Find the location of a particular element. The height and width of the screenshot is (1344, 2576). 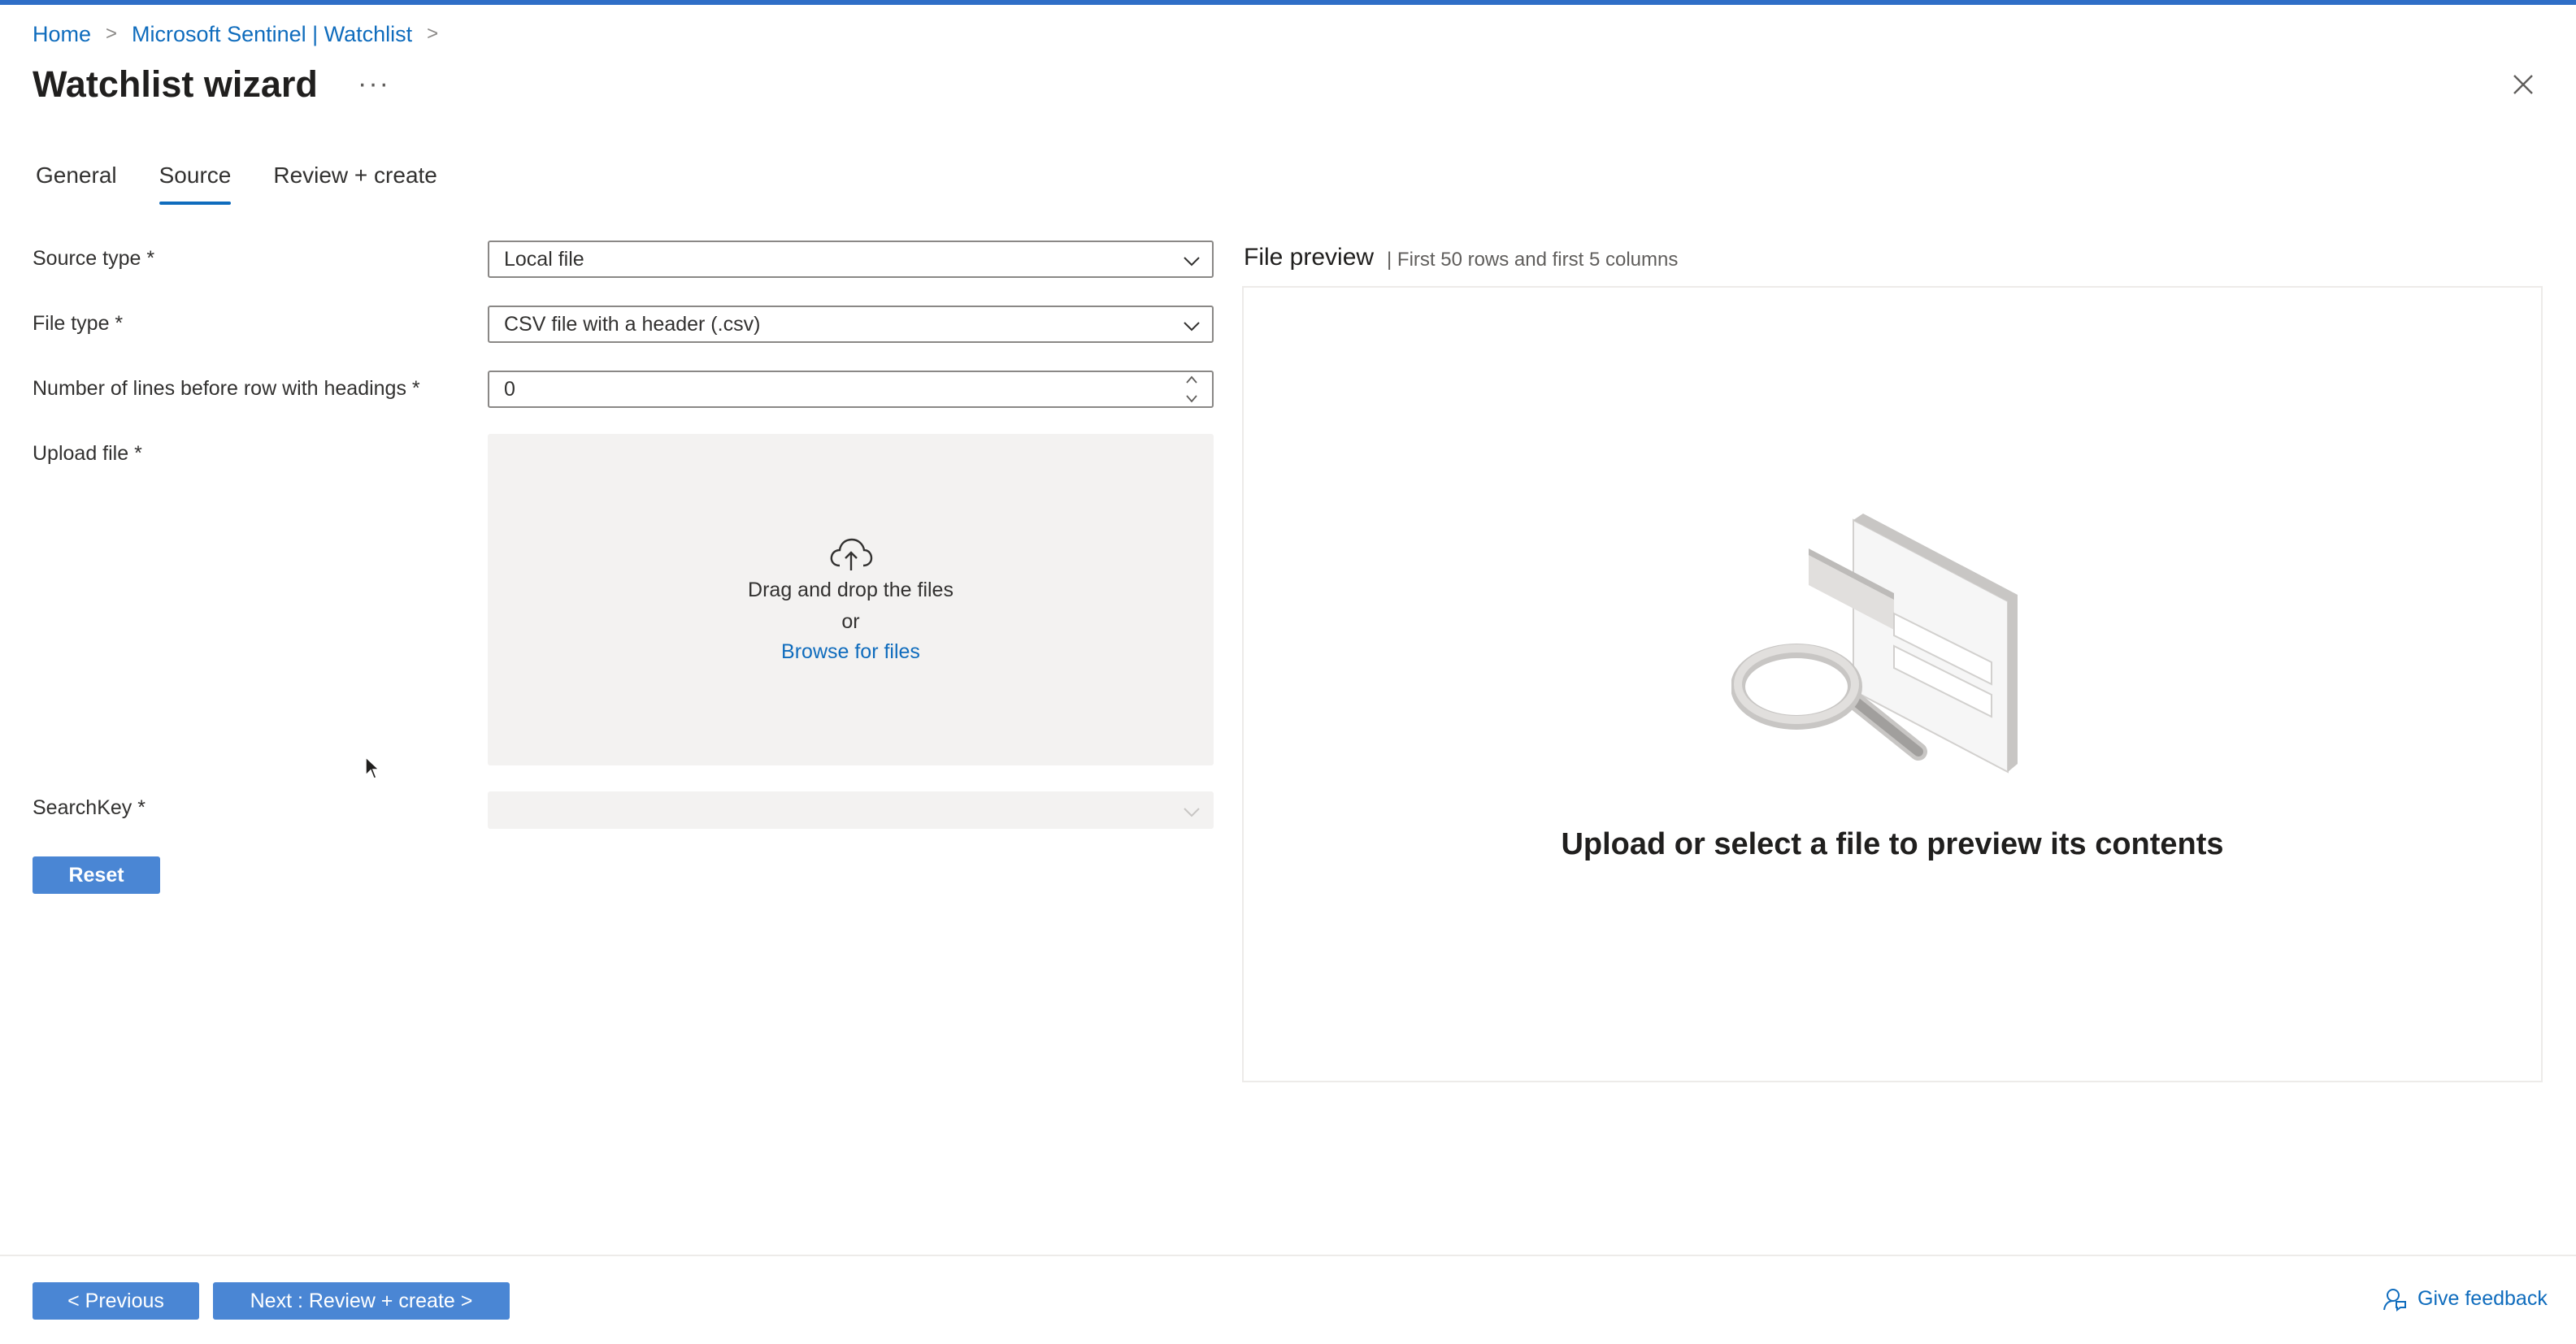

previous-button: < Previous is located at coordinates (116, 1301).